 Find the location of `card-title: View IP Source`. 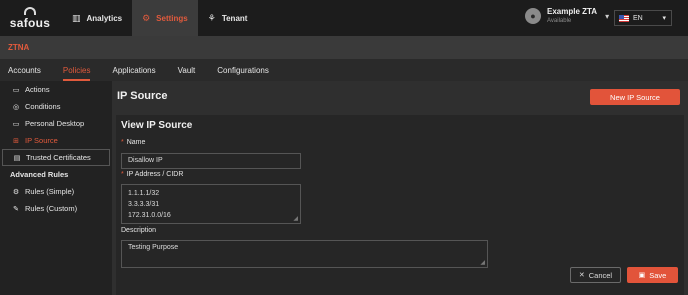

card-title: View IP Source is located at coordinates (157, 125).